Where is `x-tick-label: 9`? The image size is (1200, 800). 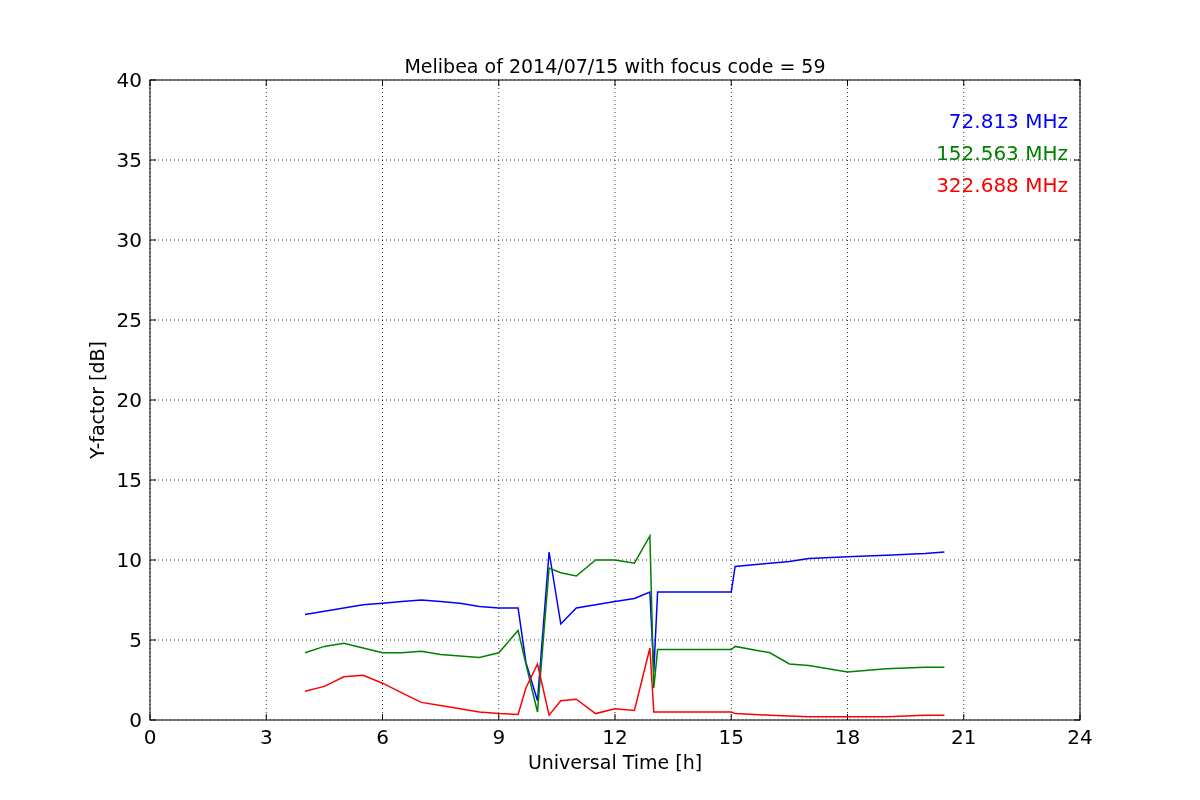
x-tick-label: 9 is located at coordinates (499, 737).